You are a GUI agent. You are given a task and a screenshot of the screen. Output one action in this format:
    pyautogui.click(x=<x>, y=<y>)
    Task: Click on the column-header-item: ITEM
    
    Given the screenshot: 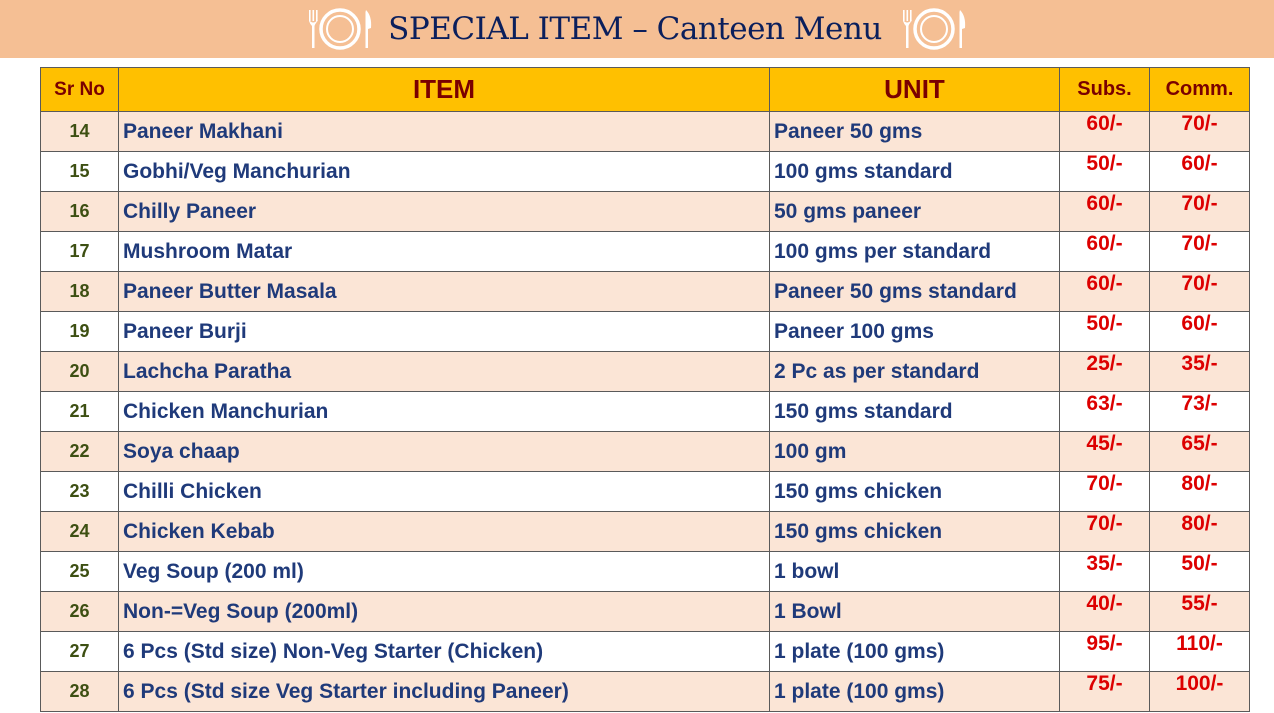 What is the action you would take?
    pyautogui.click(x=444, y=89)
    